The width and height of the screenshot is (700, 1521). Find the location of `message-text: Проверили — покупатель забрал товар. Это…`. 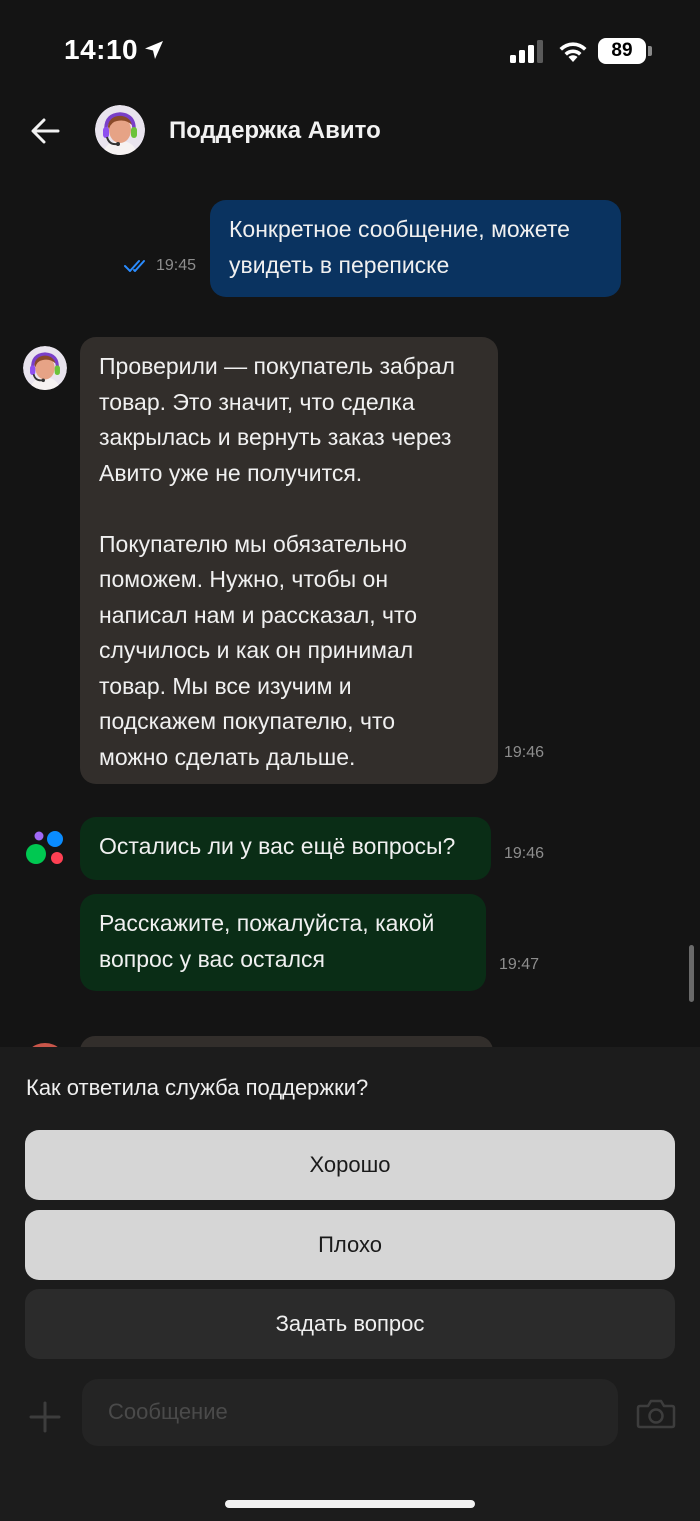

message-text: Проверили — покупатель забрал товар. Это… is located at coordinates (277, 561).